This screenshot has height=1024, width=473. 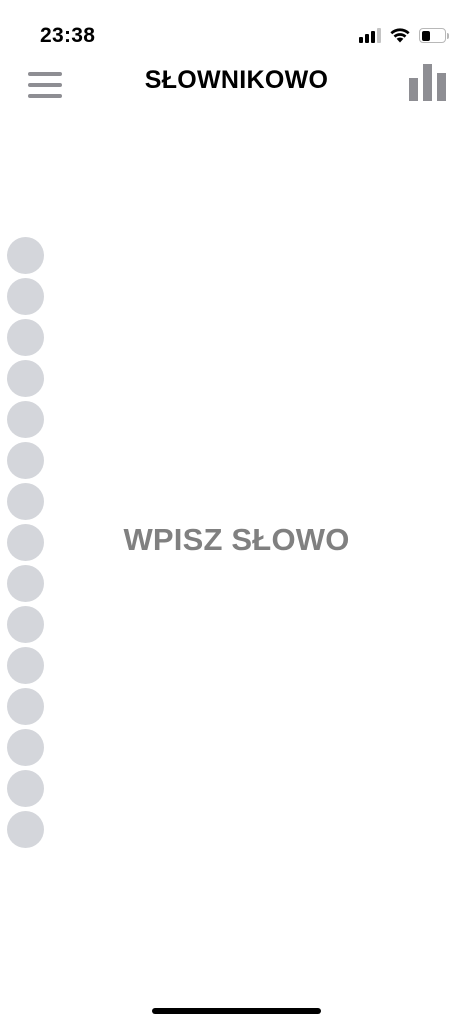 I want to click on enter-word-prompt: WPISZ SŁOWO, so click(x=236, y=539).